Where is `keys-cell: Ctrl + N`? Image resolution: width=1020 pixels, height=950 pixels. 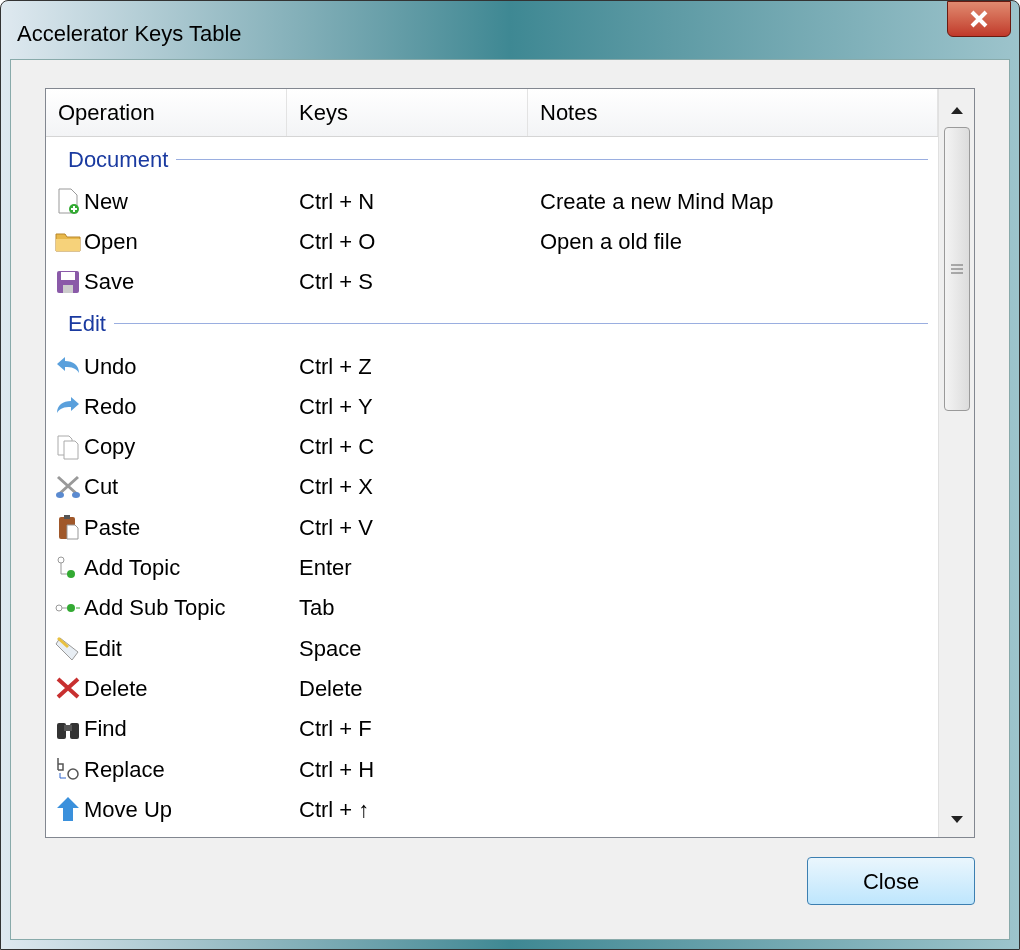
keys-cell: Ctrl + N is located at coordinates (337, 201).